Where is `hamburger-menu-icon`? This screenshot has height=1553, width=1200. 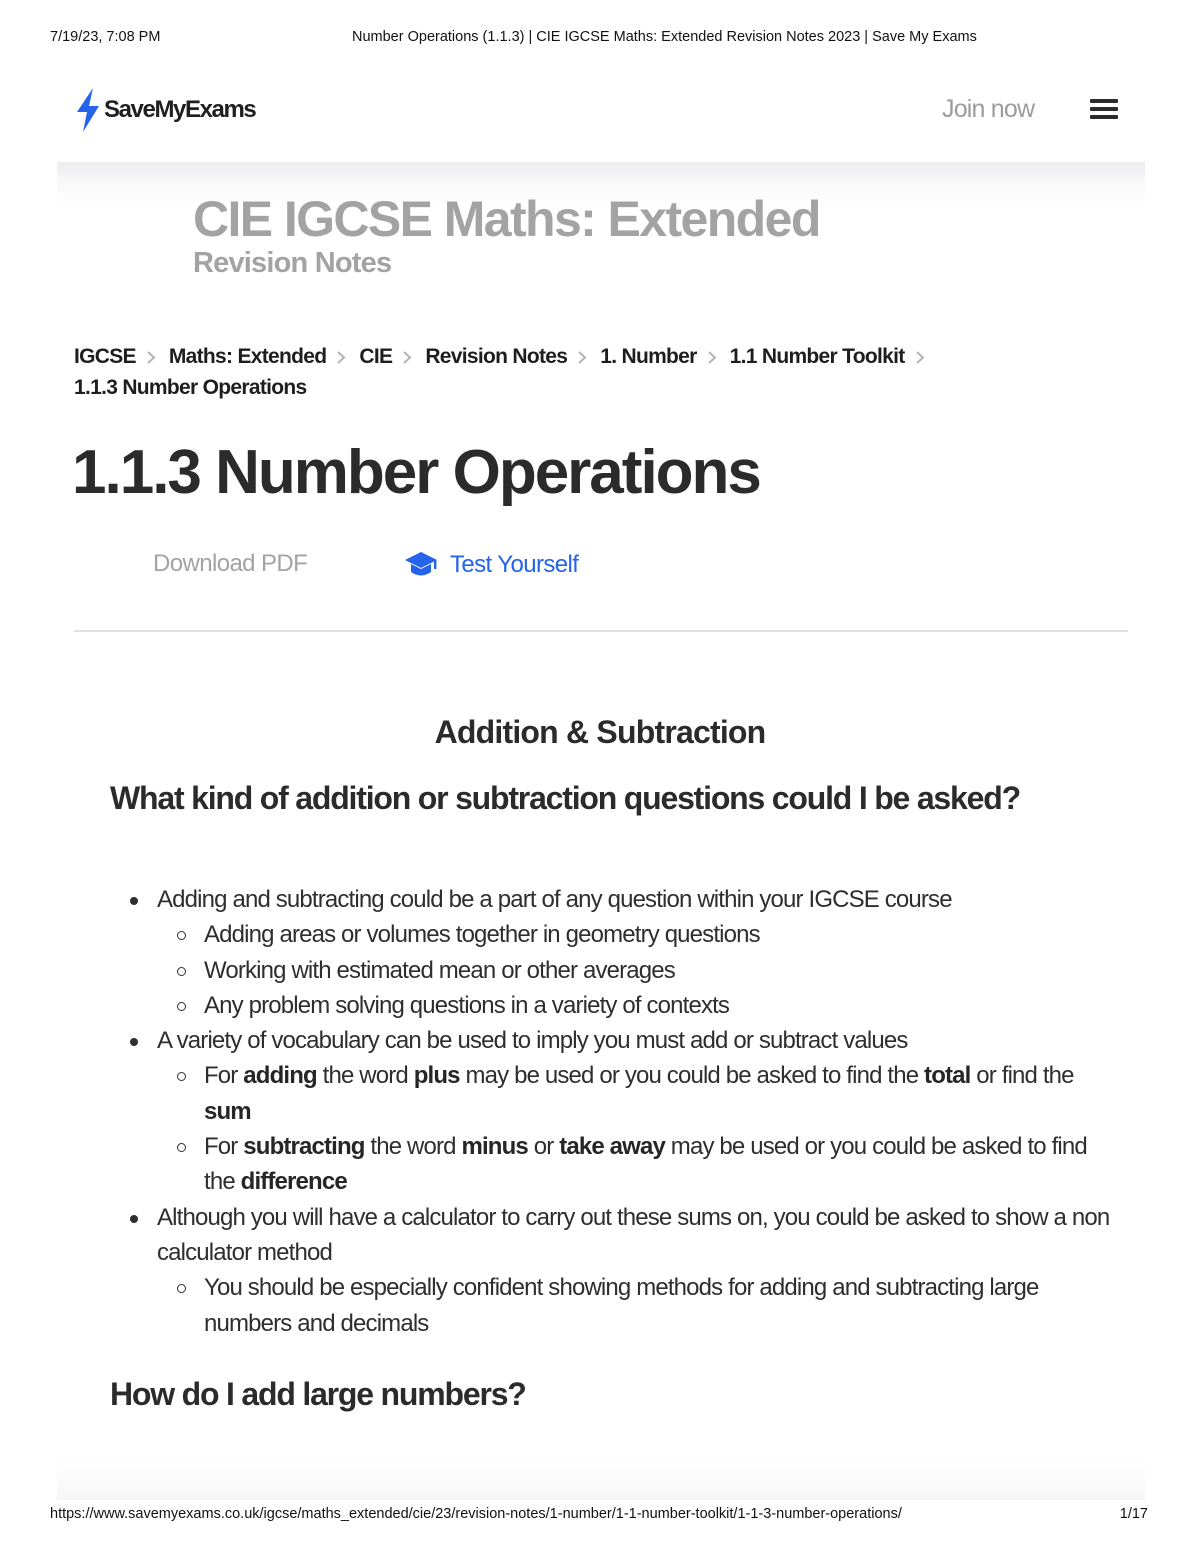 hamburger-menu-icon is located at coordinates (1104, 110).